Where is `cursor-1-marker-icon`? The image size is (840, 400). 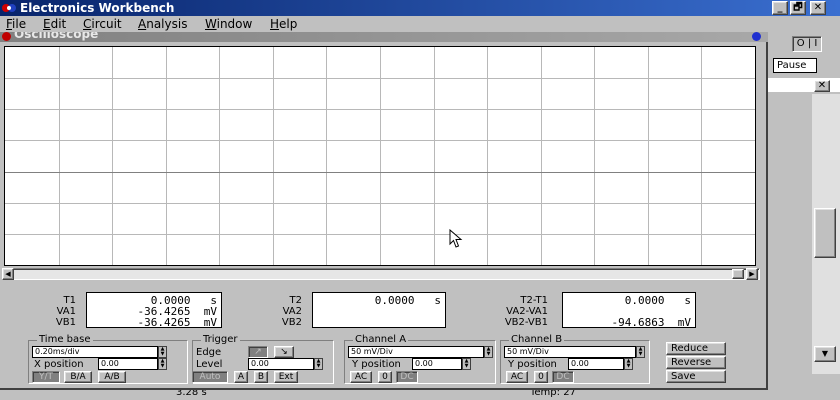 cursor-1-marker-icon is located at coordinates (6, 36).